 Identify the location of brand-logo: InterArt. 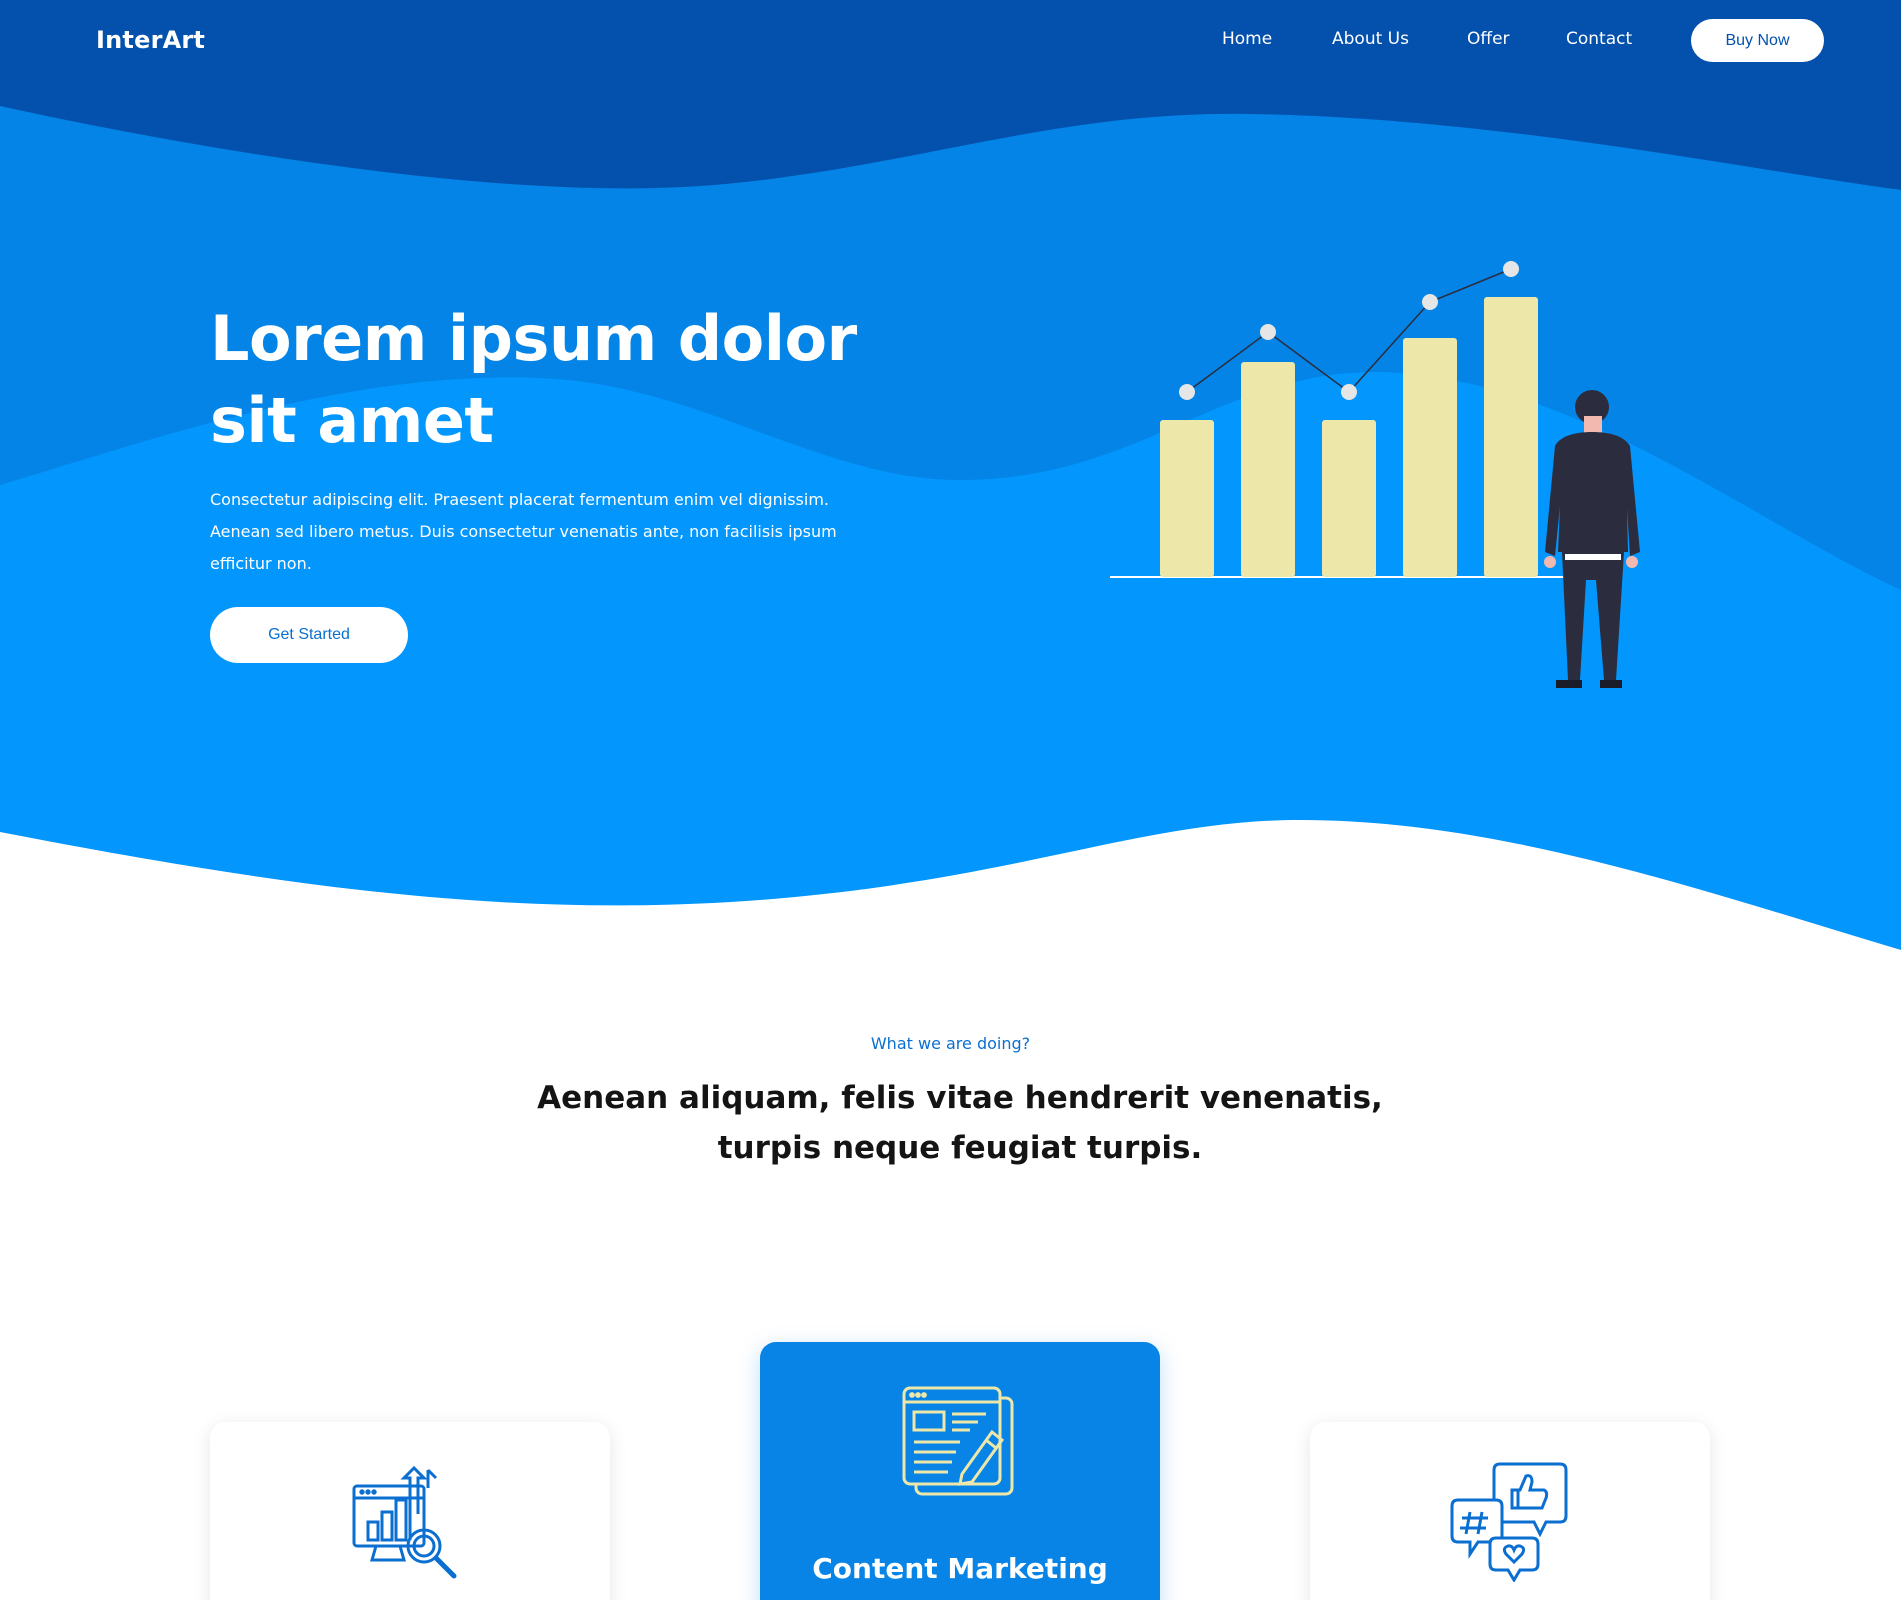
(150, 40).